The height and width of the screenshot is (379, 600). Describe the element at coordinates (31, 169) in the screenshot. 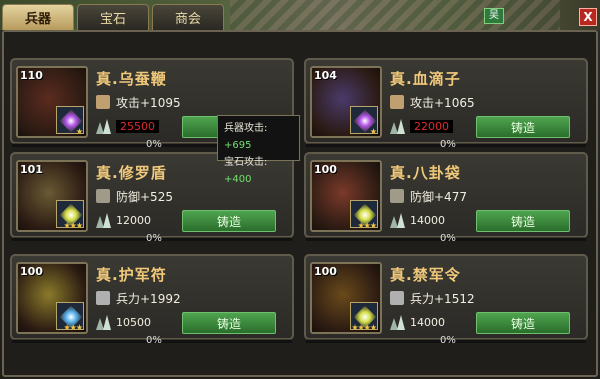

I see `item-level: 101` at that location.